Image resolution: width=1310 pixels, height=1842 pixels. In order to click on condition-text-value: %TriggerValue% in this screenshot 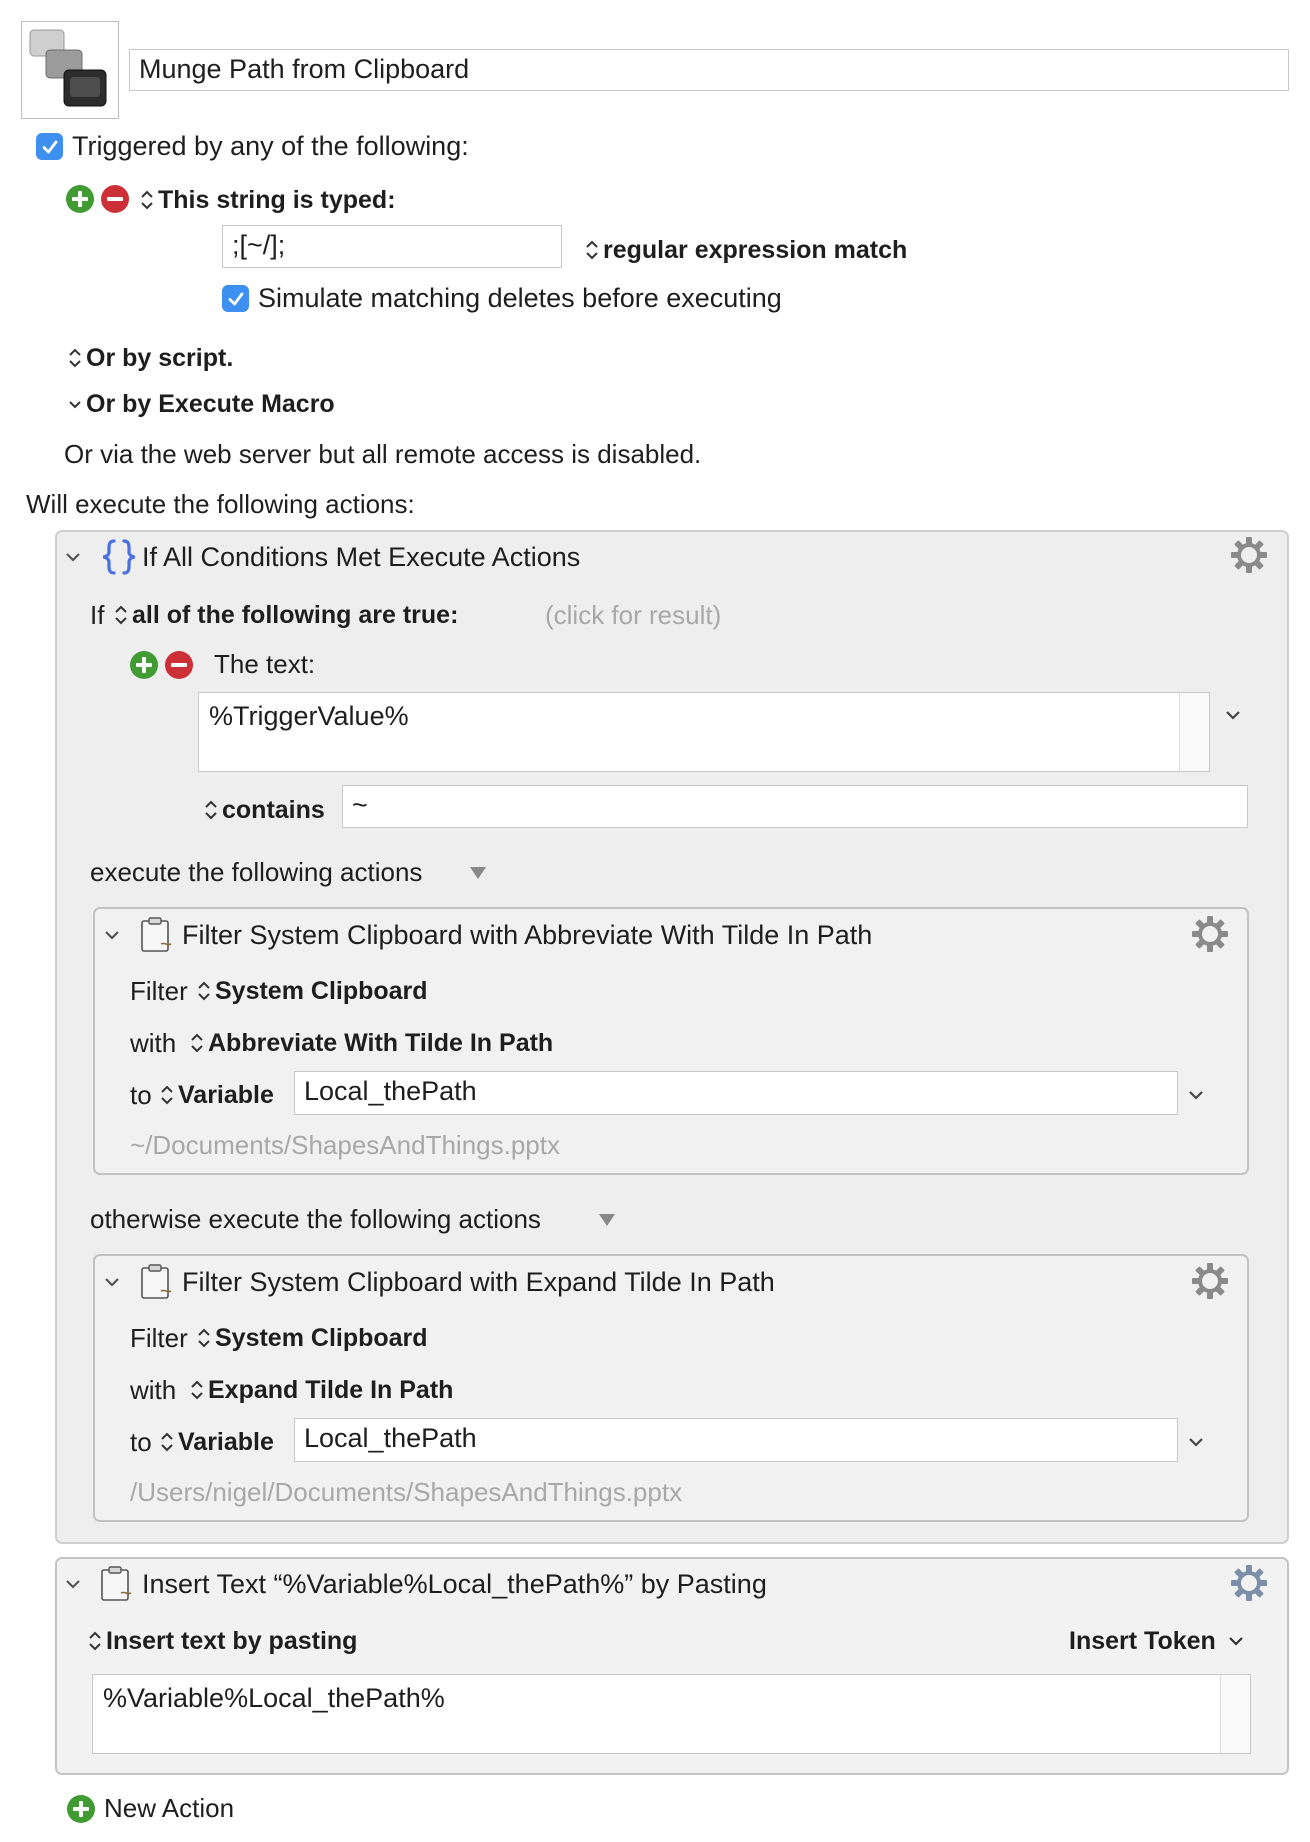, I will do `click(309, 716)`.